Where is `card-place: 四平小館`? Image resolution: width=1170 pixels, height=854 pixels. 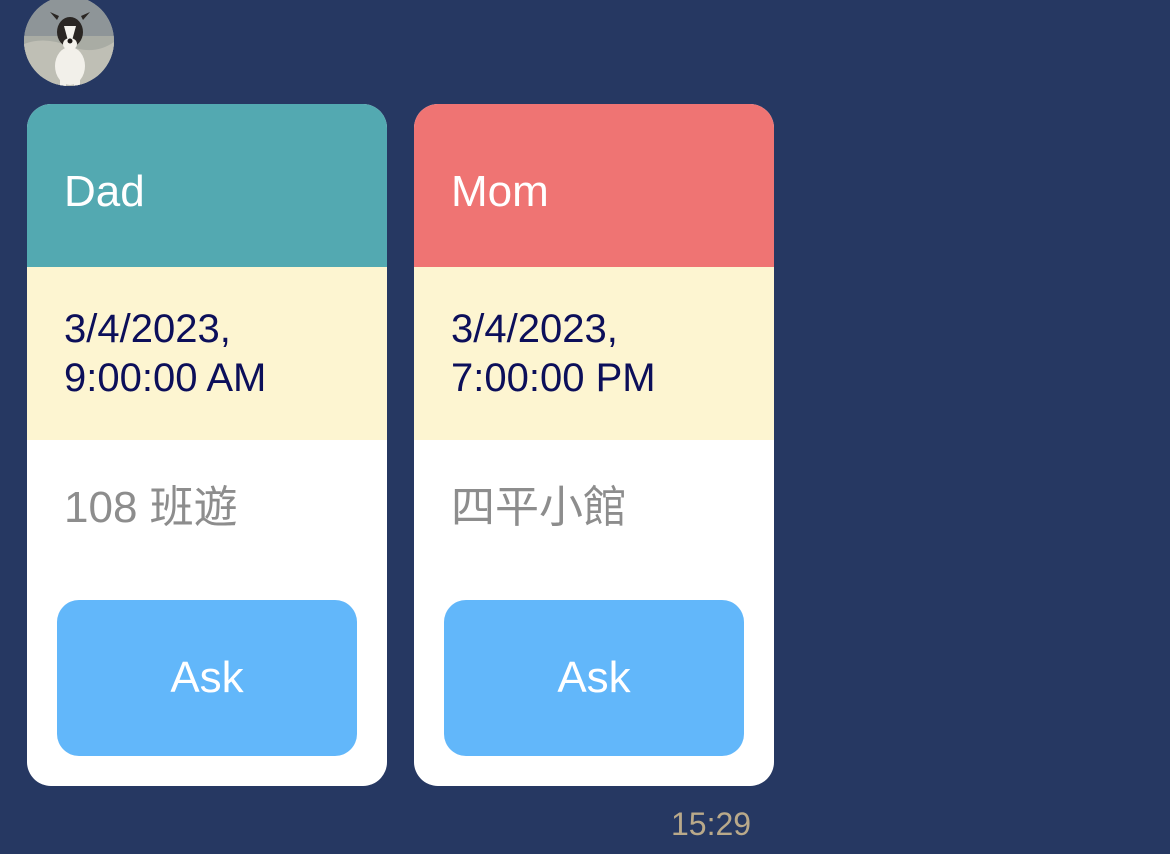 card-place: 四平小館 is located at coordinates (539, 507).